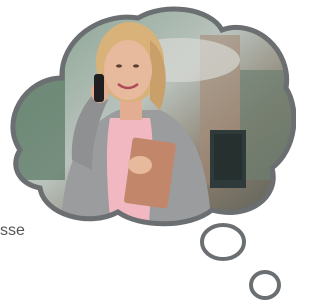 This screenshot has height=307, width=320. Describe the element at coordinates (12, 230) in the screenshot. I see `cropped-caption-text: sse` at that location.